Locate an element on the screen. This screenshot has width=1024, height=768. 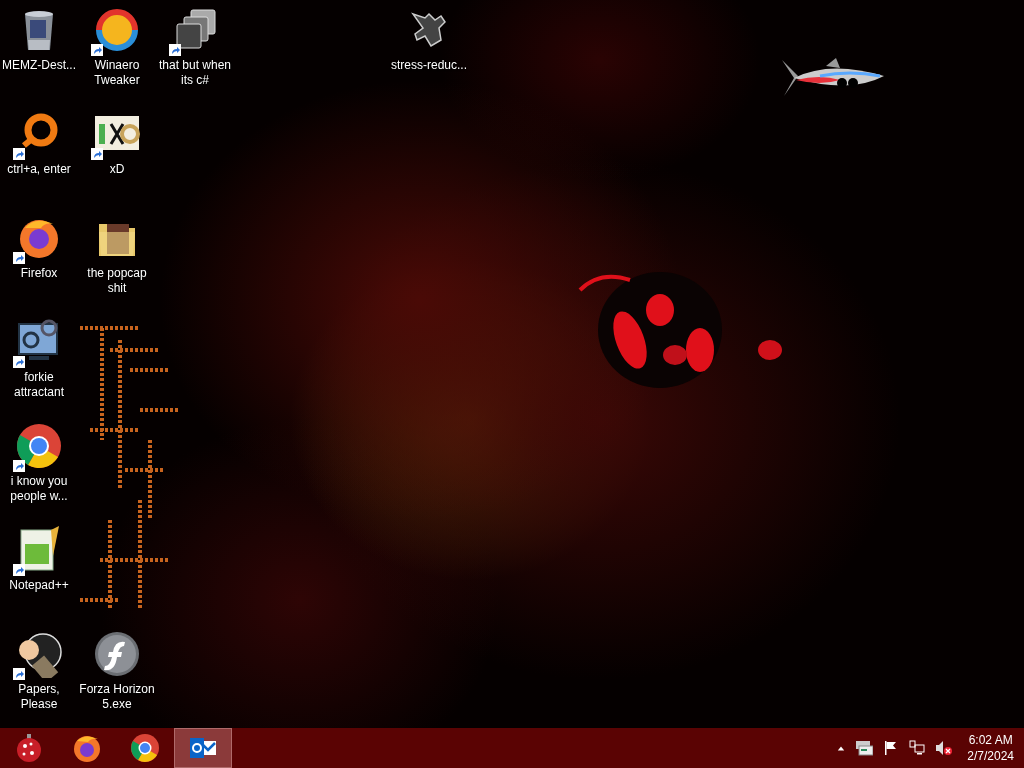
icon-label: Firefox is located at coordinates (39, 273).